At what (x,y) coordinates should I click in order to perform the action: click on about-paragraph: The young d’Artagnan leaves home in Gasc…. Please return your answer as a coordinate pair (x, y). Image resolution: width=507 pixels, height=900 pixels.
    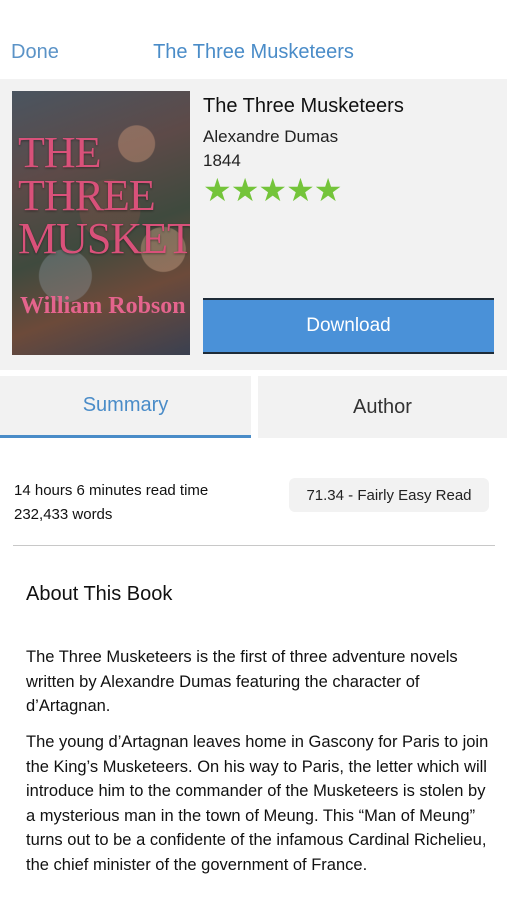
    Looking at the image, I should click on (257, 803).